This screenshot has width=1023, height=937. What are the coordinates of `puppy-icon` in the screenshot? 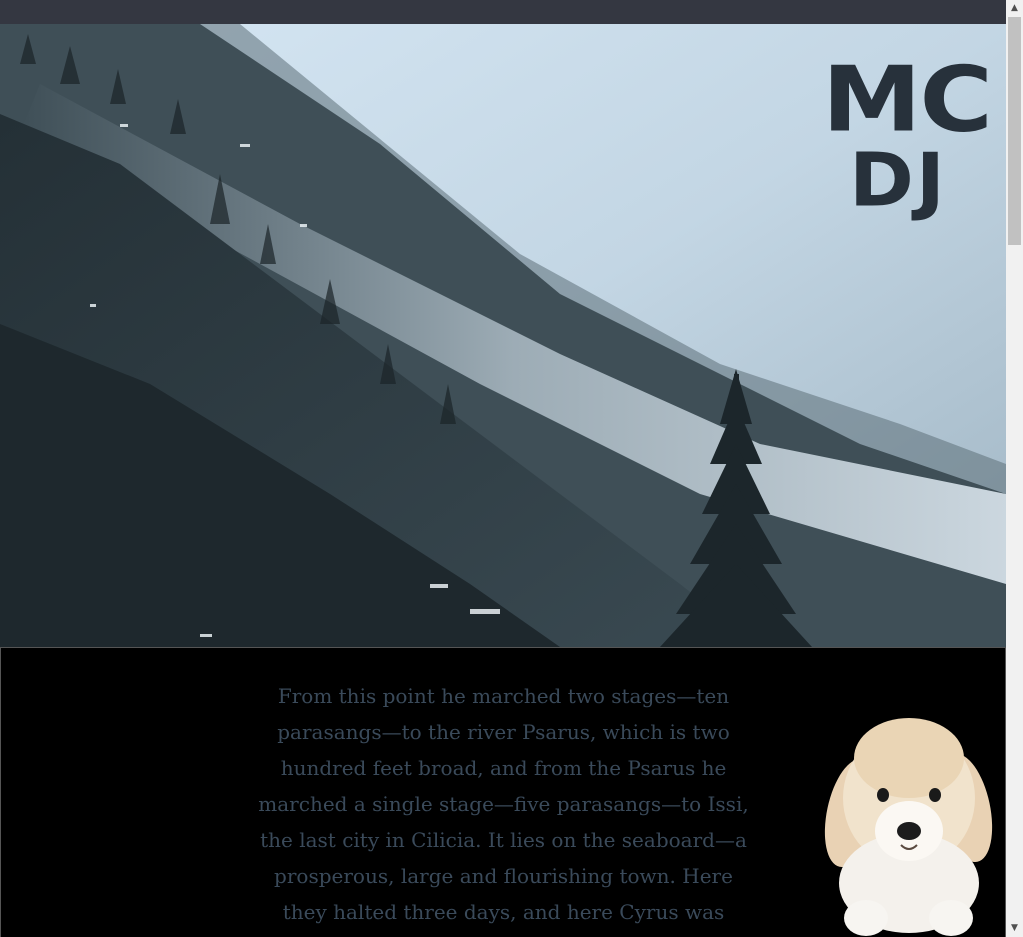 It's located at (908, 827).